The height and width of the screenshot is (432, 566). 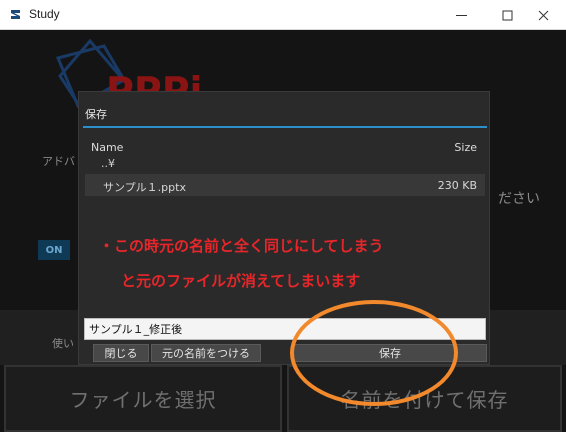 I want to click on use-original-name-button: 元の名前をつける, so click(x=206, y=353).